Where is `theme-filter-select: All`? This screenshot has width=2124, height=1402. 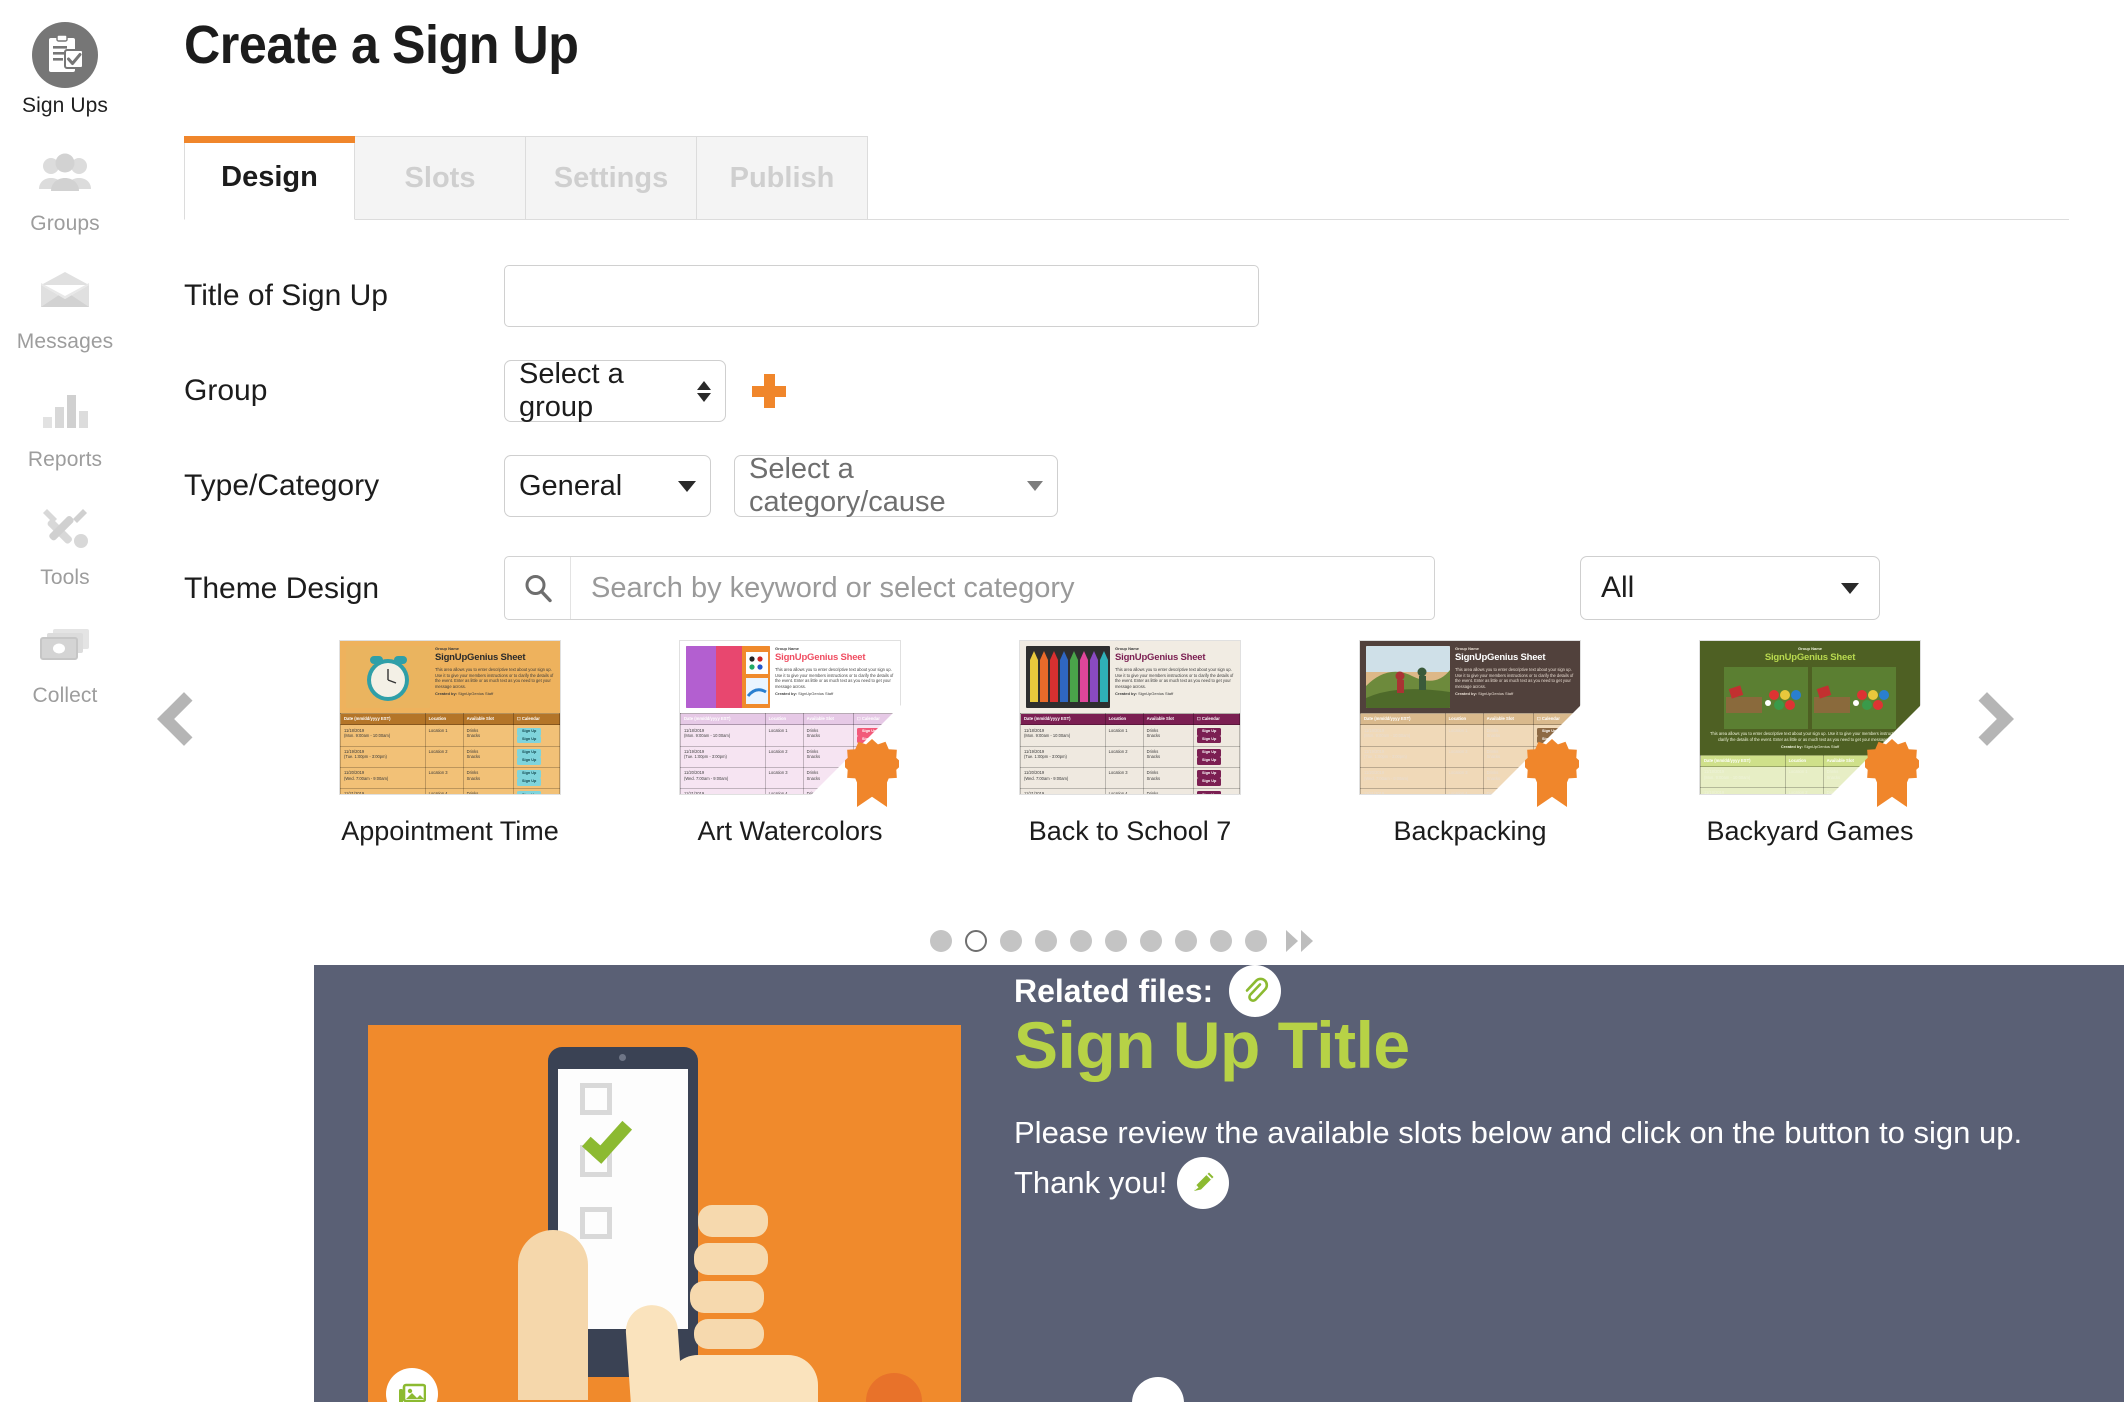 theme-filter-select: All is located at coordinates (1730, 588).